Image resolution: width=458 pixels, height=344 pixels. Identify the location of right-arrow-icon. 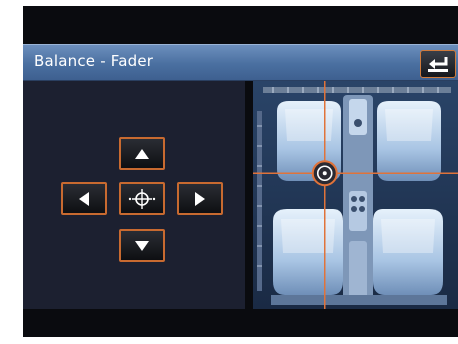
(200, 198).